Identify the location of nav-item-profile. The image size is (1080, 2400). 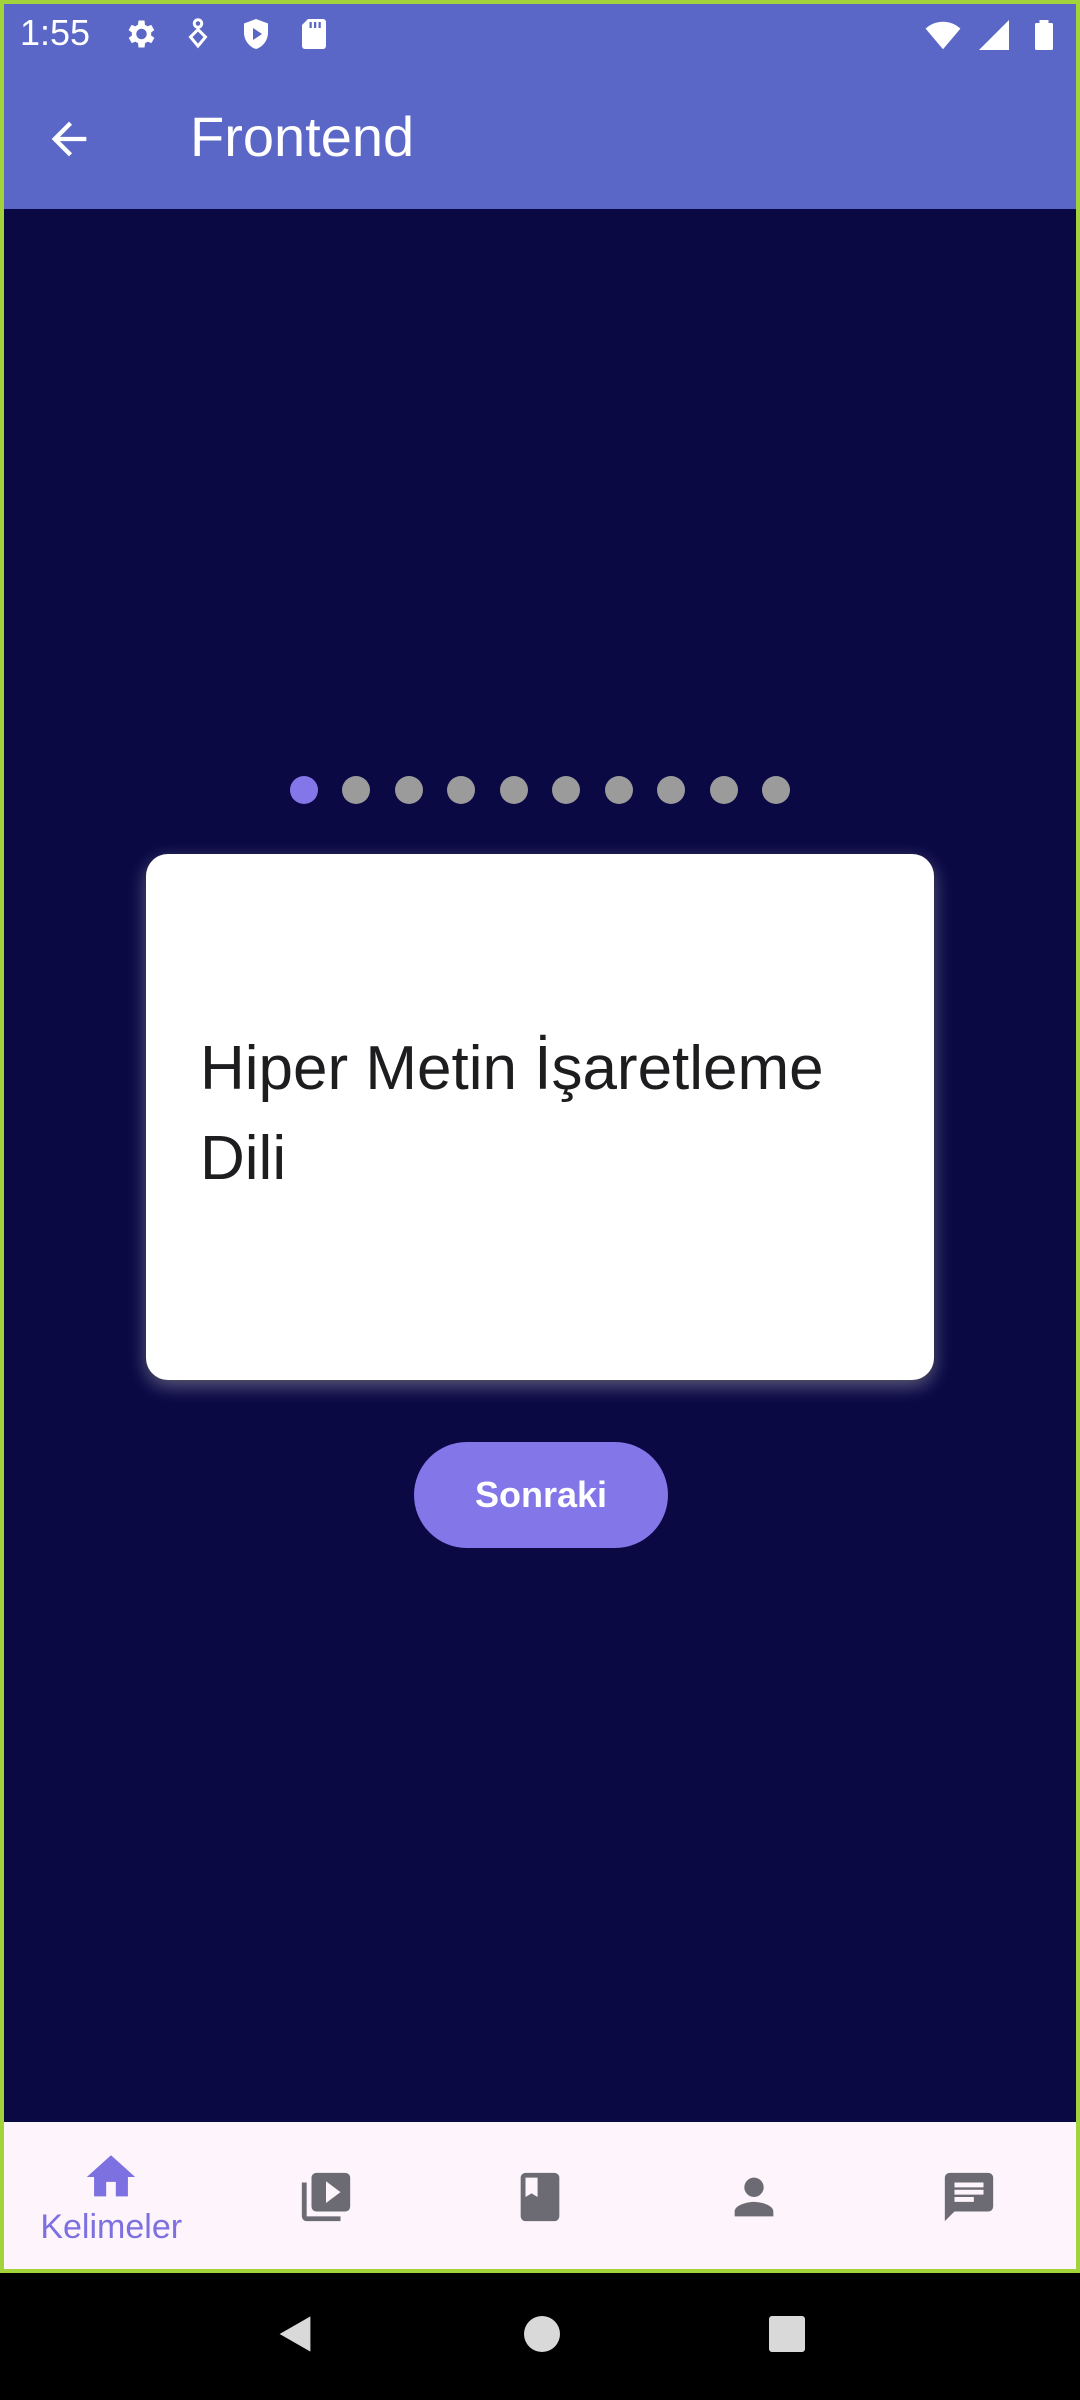
(754, 2195).